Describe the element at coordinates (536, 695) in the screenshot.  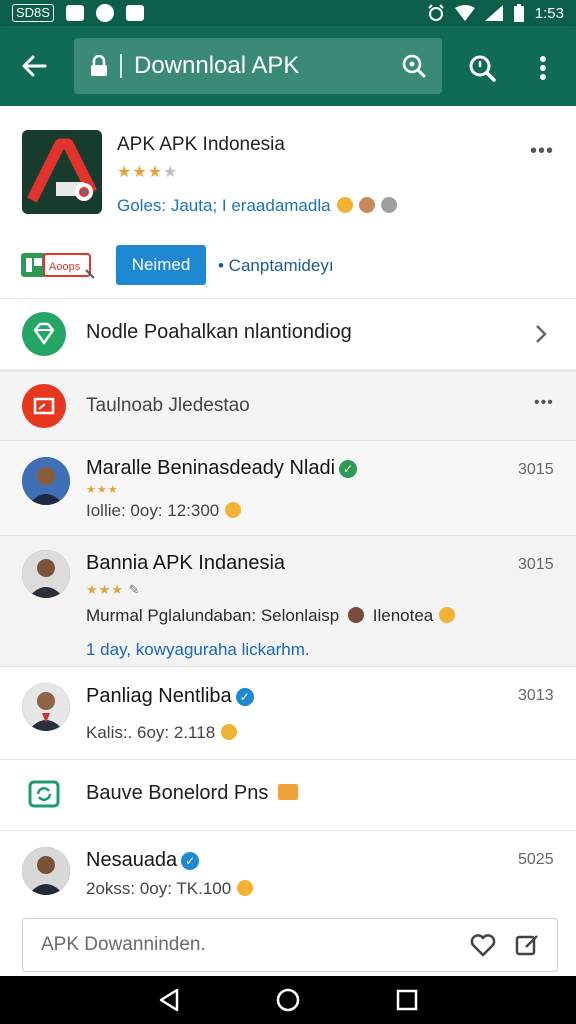
I see `review-count: 3013` at that location.